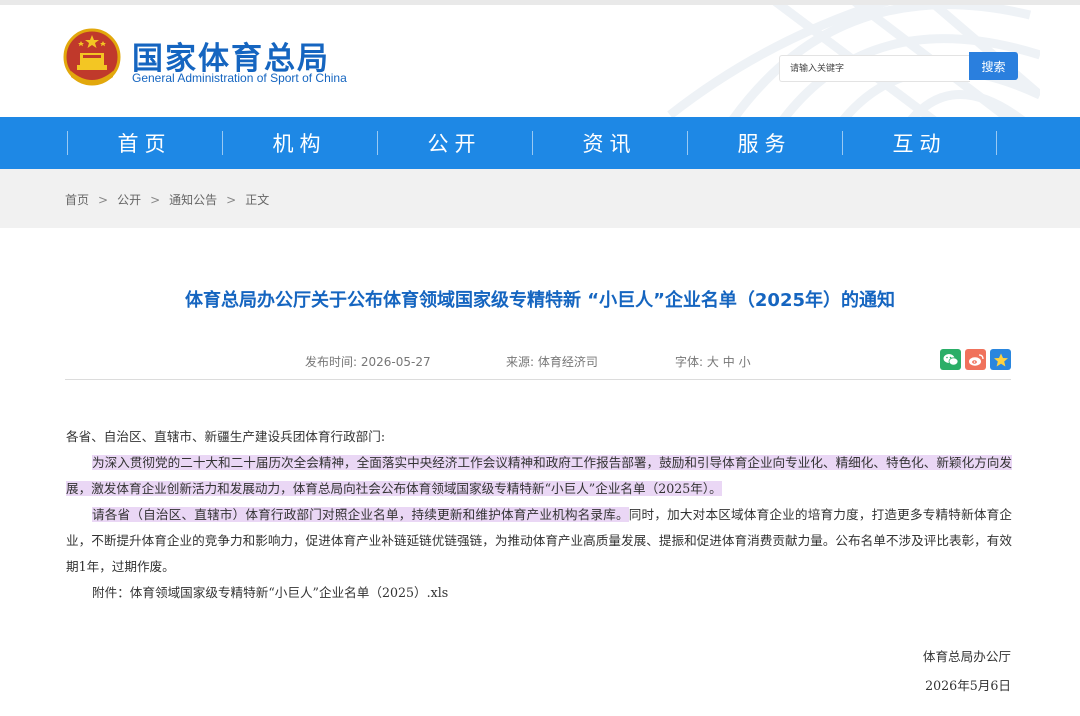 The height and width of the screenshot is (716, 1080). What do you see at coordinates (129, 199) in the screenshot?
I see `breadcrumb-public: 公开` at bounding box center [129, 199].